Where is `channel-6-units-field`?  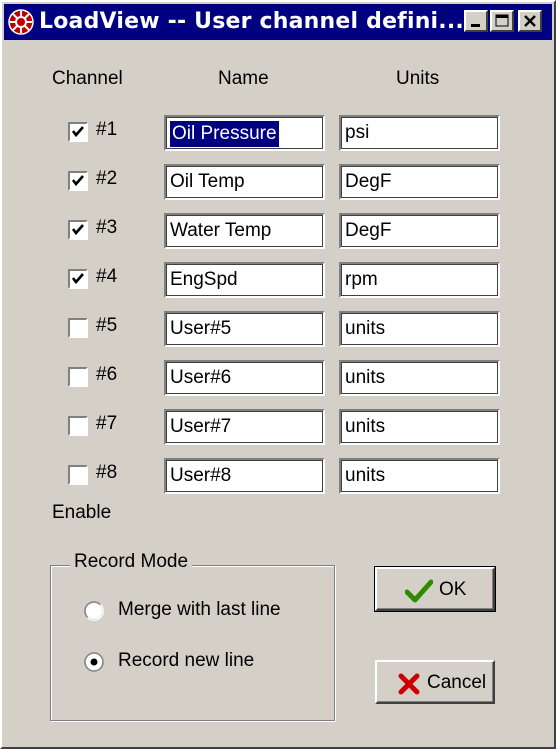
channel-6-units-field is located at coordinates (419, 378).